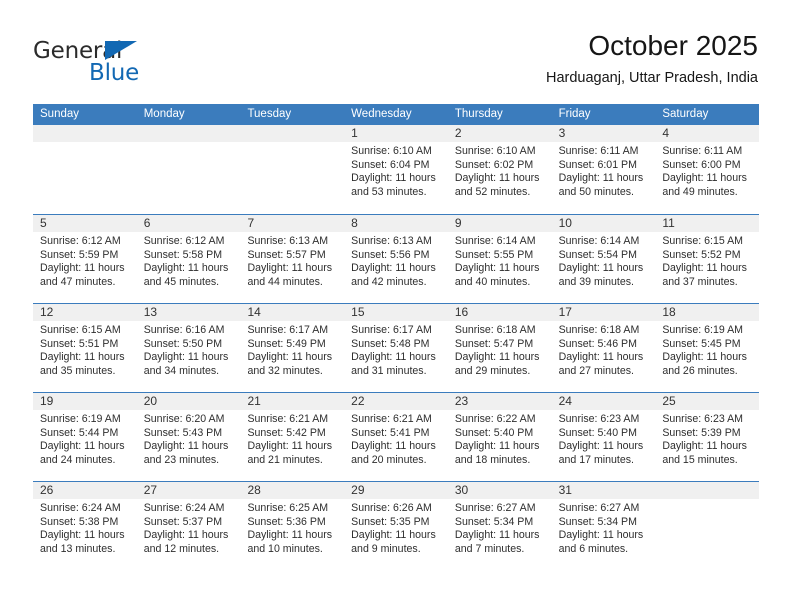  What do you see at coordinates (499, 133) in the screenshot?
I see `day-number: 2` at bounding box center [499, 133].